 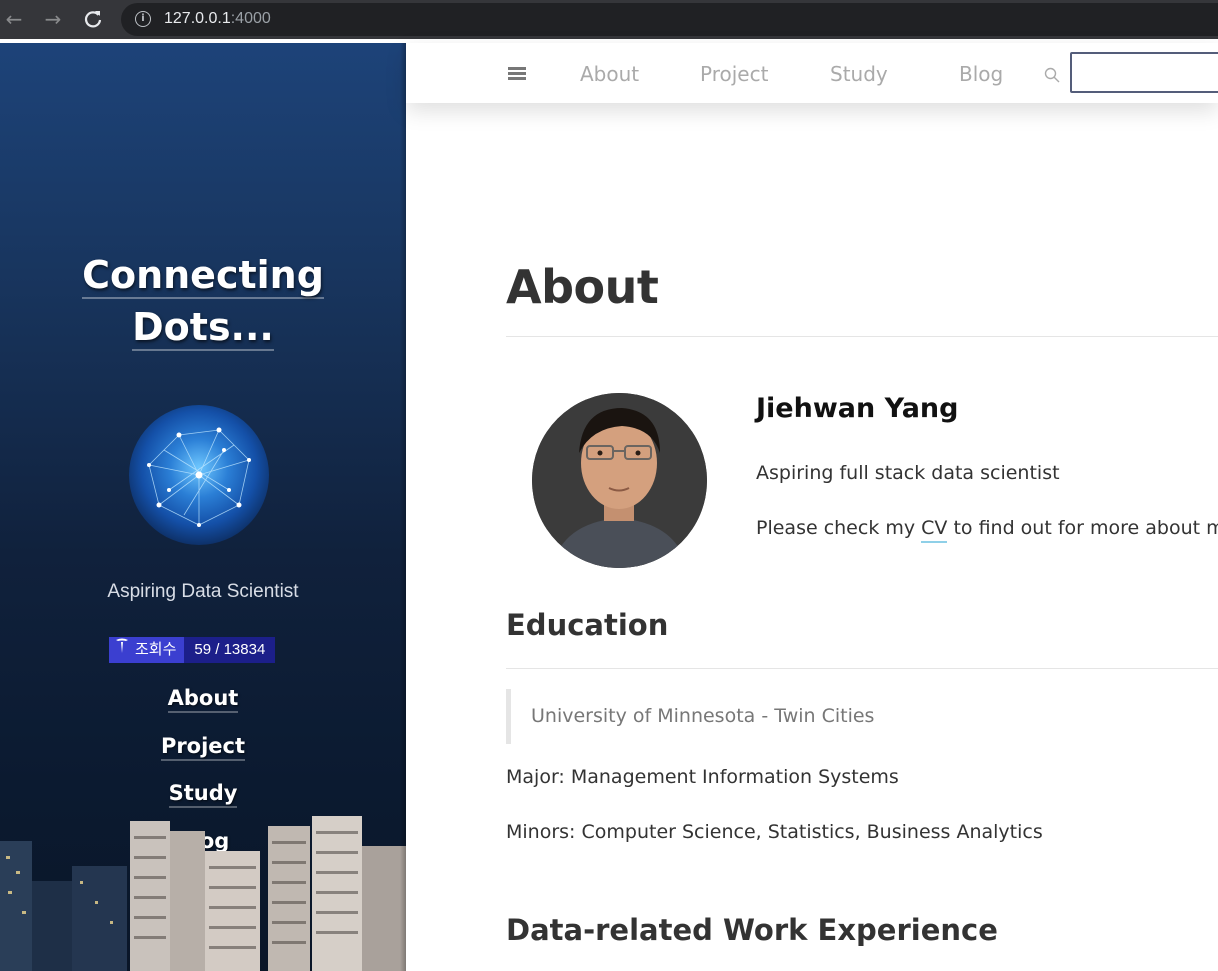 I want to click on topnav-link-project: Project, so click(x=734, y=74).